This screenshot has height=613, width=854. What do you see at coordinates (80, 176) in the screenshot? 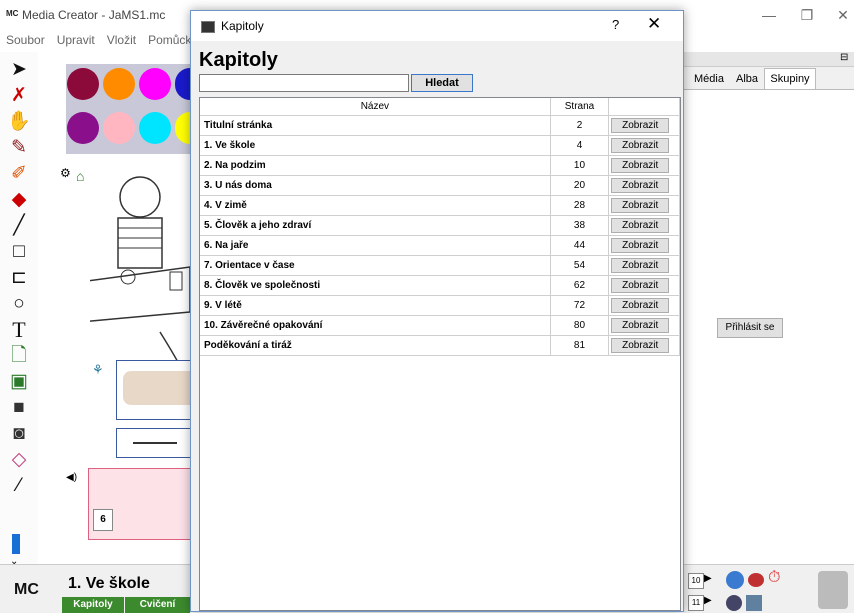
I see `media-icon: ⌂` at bounding box center [80, 176].